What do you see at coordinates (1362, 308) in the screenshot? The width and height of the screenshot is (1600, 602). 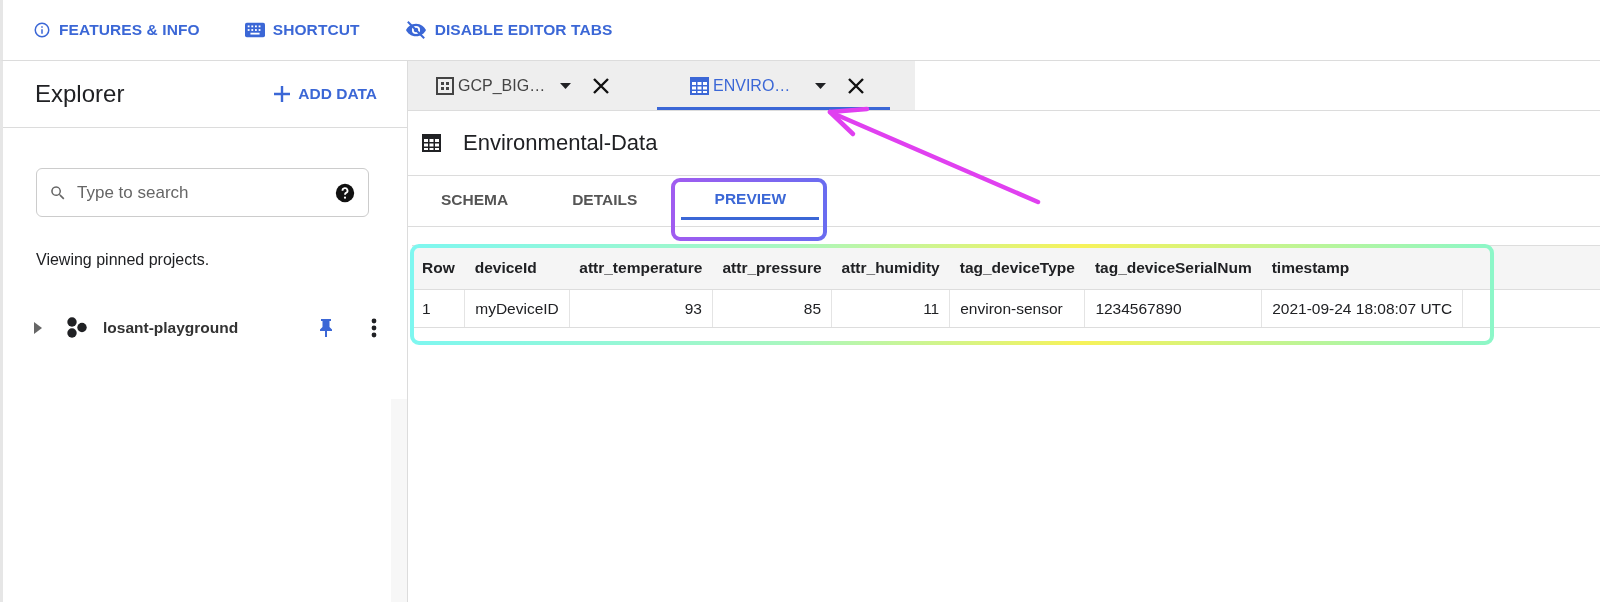 I see `table-cell: 2021-09-24 18:08:07 UTC` at bounding box center [1362, 308].